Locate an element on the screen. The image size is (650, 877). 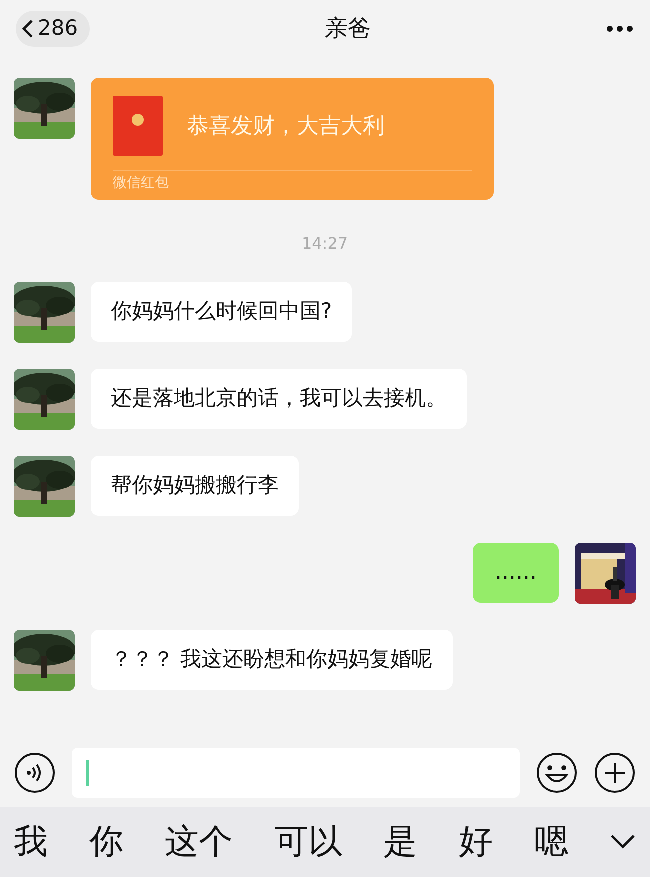
expand-icon is located at coordinates (623, 842).